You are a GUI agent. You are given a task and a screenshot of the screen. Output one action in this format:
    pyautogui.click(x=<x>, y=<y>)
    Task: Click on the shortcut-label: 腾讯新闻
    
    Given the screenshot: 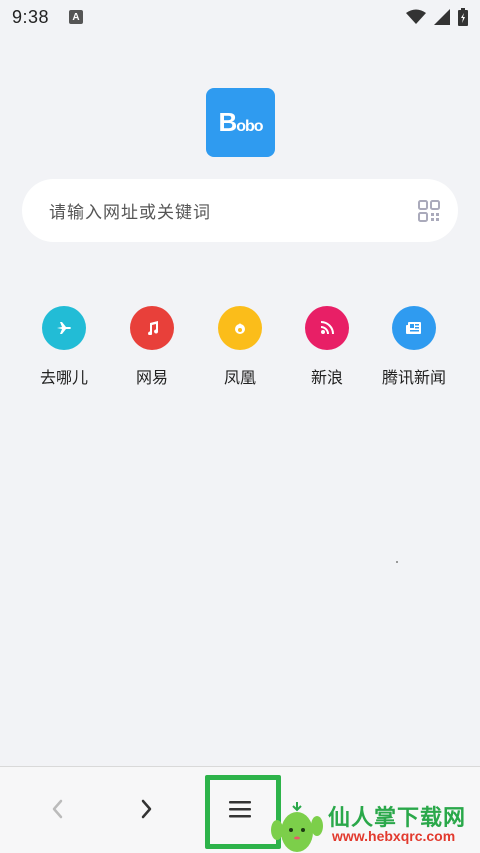 What is the action you would take?
    pyautogui.click(x=413, y=378)
    